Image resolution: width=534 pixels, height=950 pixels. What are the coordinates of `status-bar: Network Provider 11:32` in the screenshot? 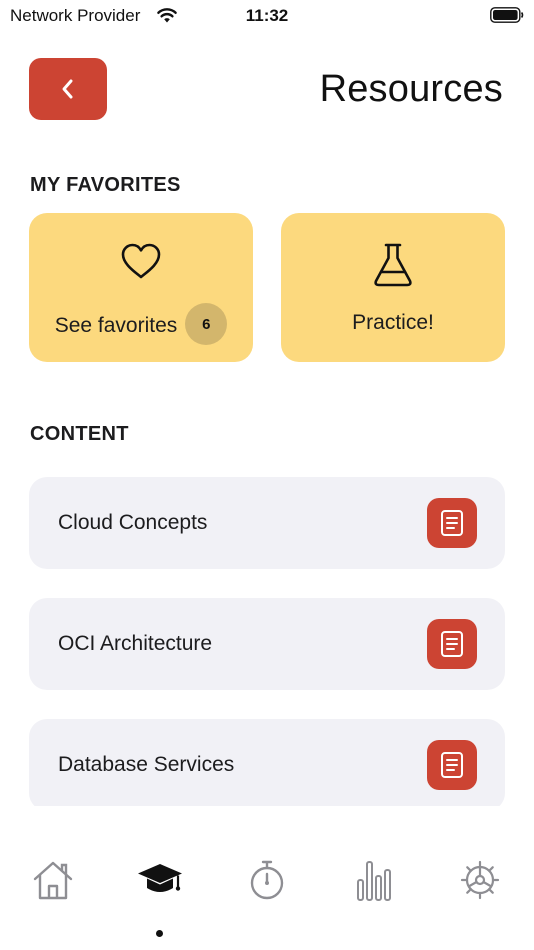 It's located at (267, 16).